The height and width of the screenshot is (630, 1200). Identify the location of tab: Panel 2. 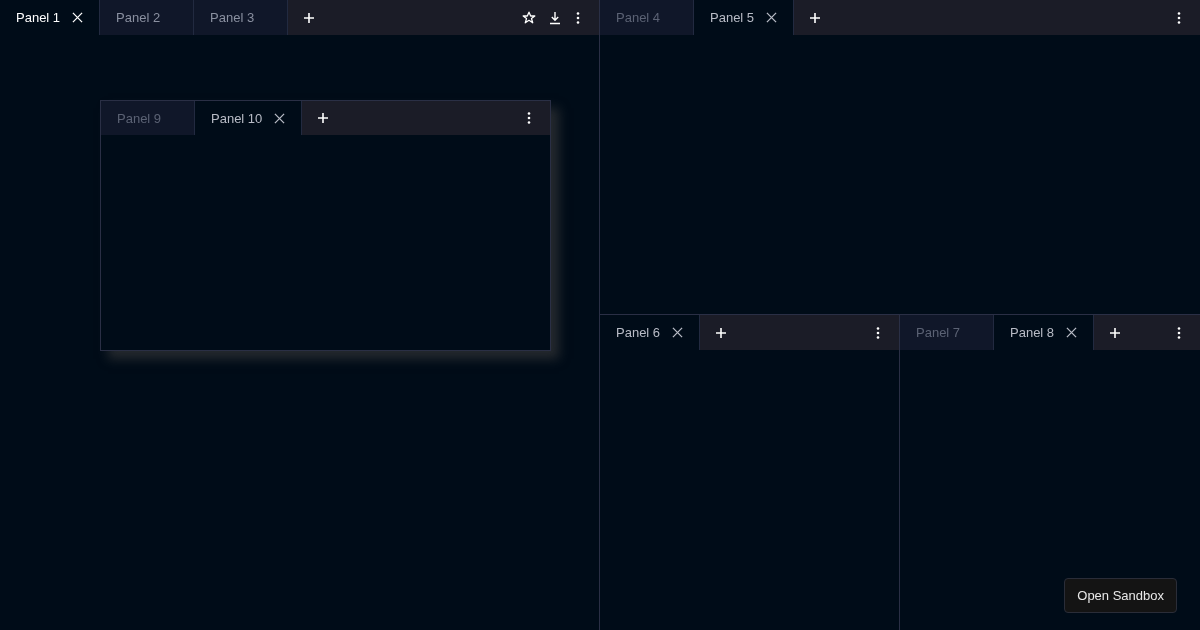
(147, 17).